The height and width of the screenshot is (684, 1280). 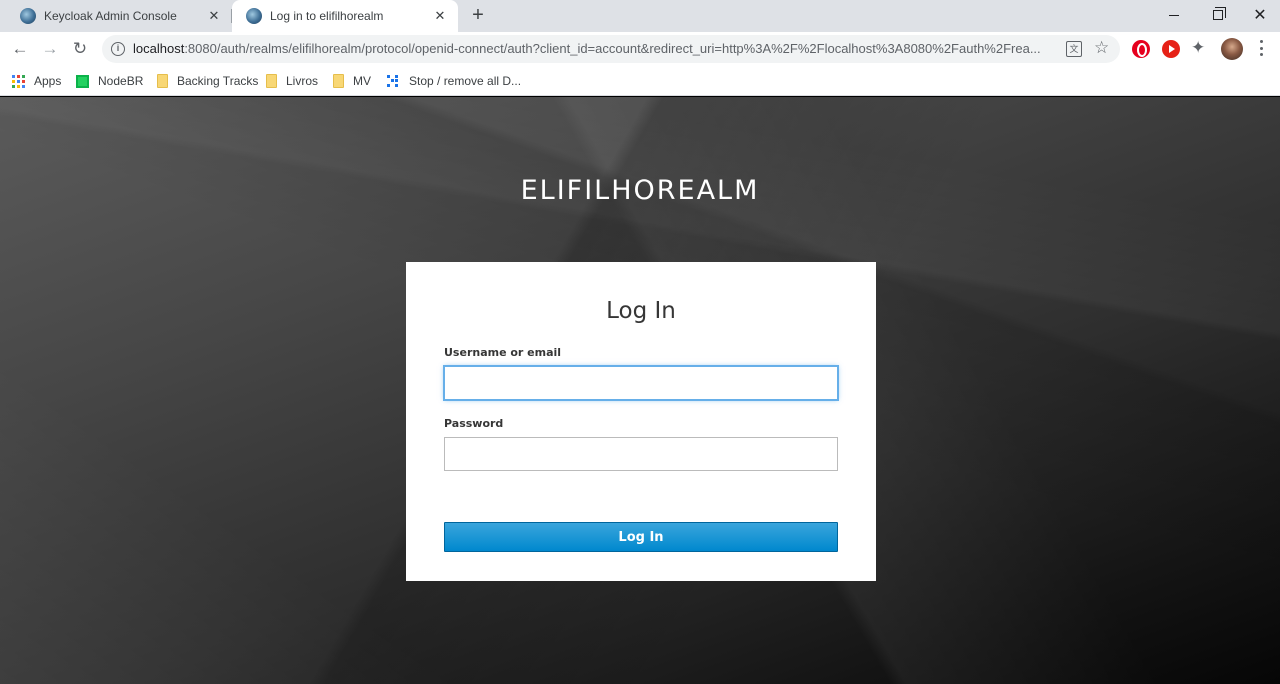 I want to click on window-restore-button, so click(x=1218, y=15).